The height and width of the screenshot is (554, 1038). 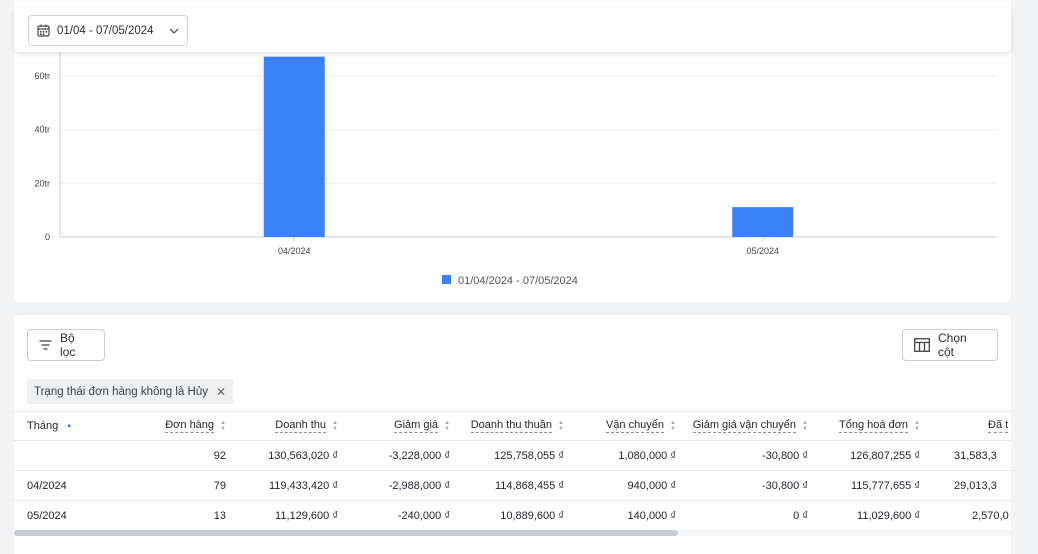 What do you see at coordinates (423, 515) in the screenshot?
I see `cell-discount: -240,000 ₫` at bounding box center [423, 515].